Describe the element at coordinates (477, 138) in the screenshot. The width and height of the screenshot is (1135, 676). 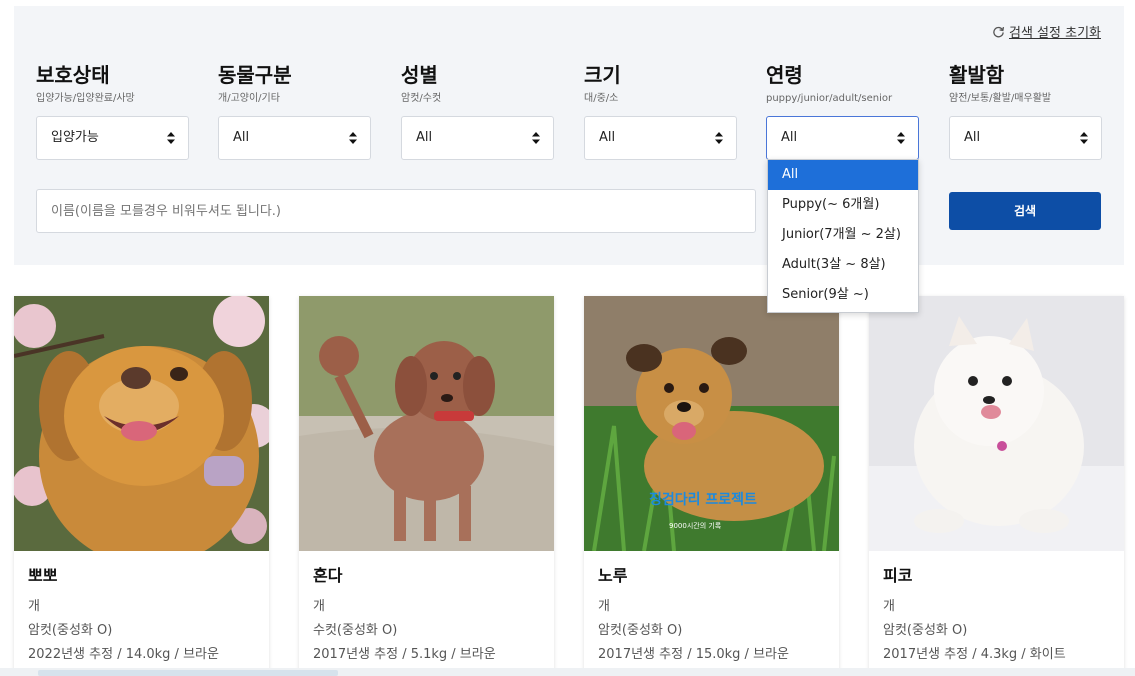
I see `sex-select: All` at that location.